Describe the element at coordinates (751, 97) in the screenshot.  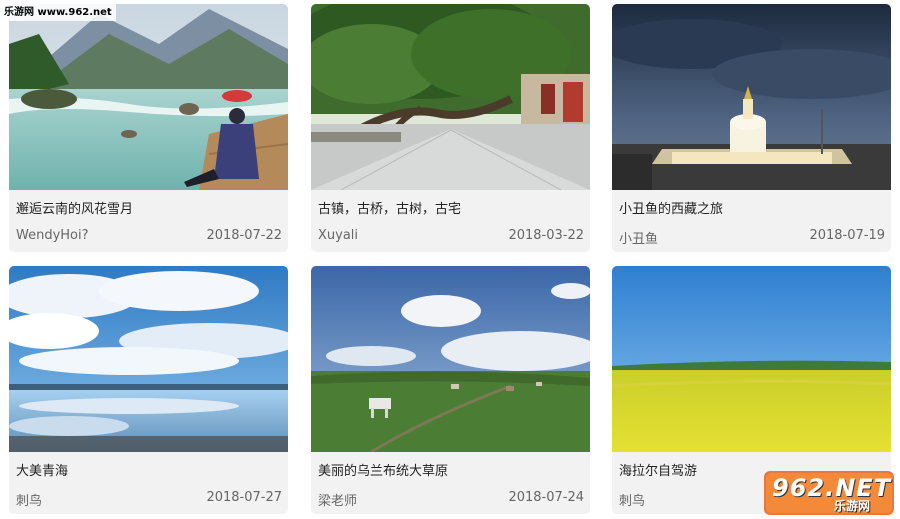
I see `stupa-night-photo` at that location.